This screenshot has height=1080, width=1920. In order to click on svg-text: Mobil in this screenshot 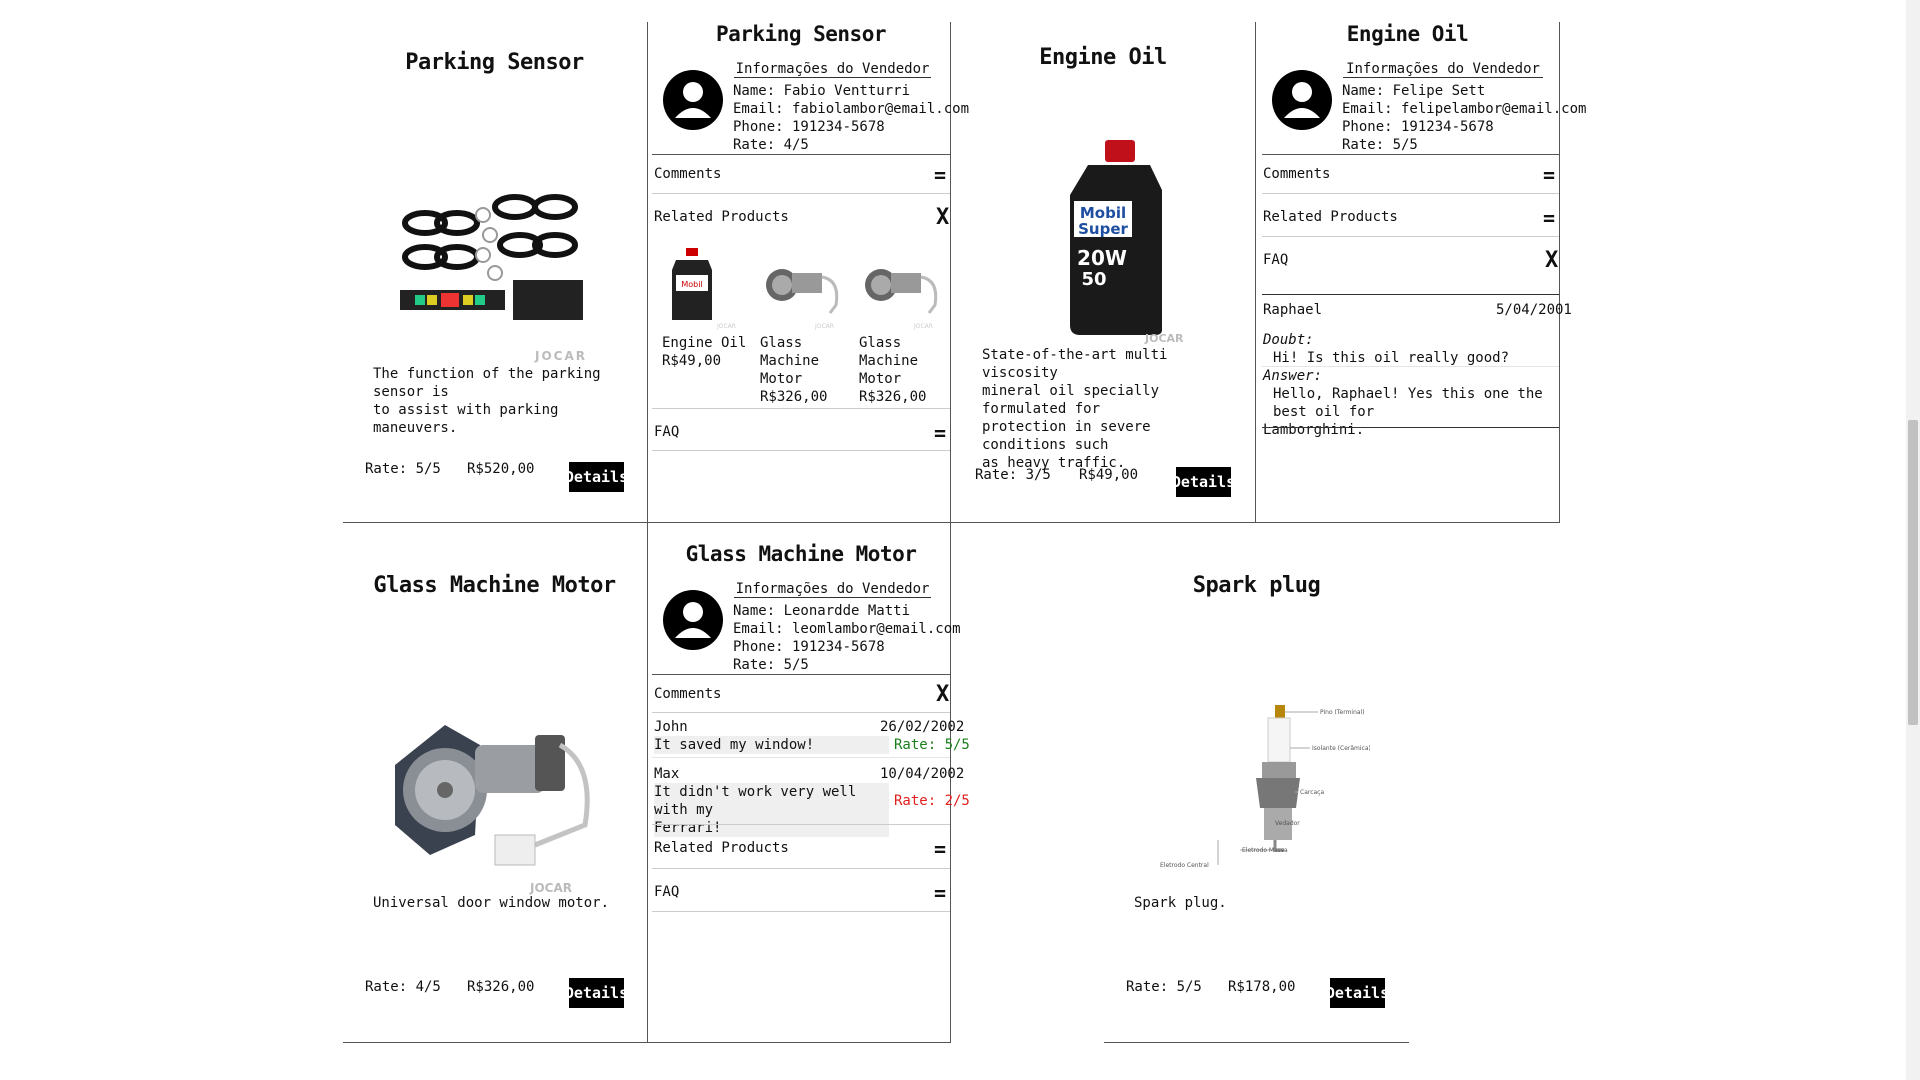, I will do `click(691, 284)`.